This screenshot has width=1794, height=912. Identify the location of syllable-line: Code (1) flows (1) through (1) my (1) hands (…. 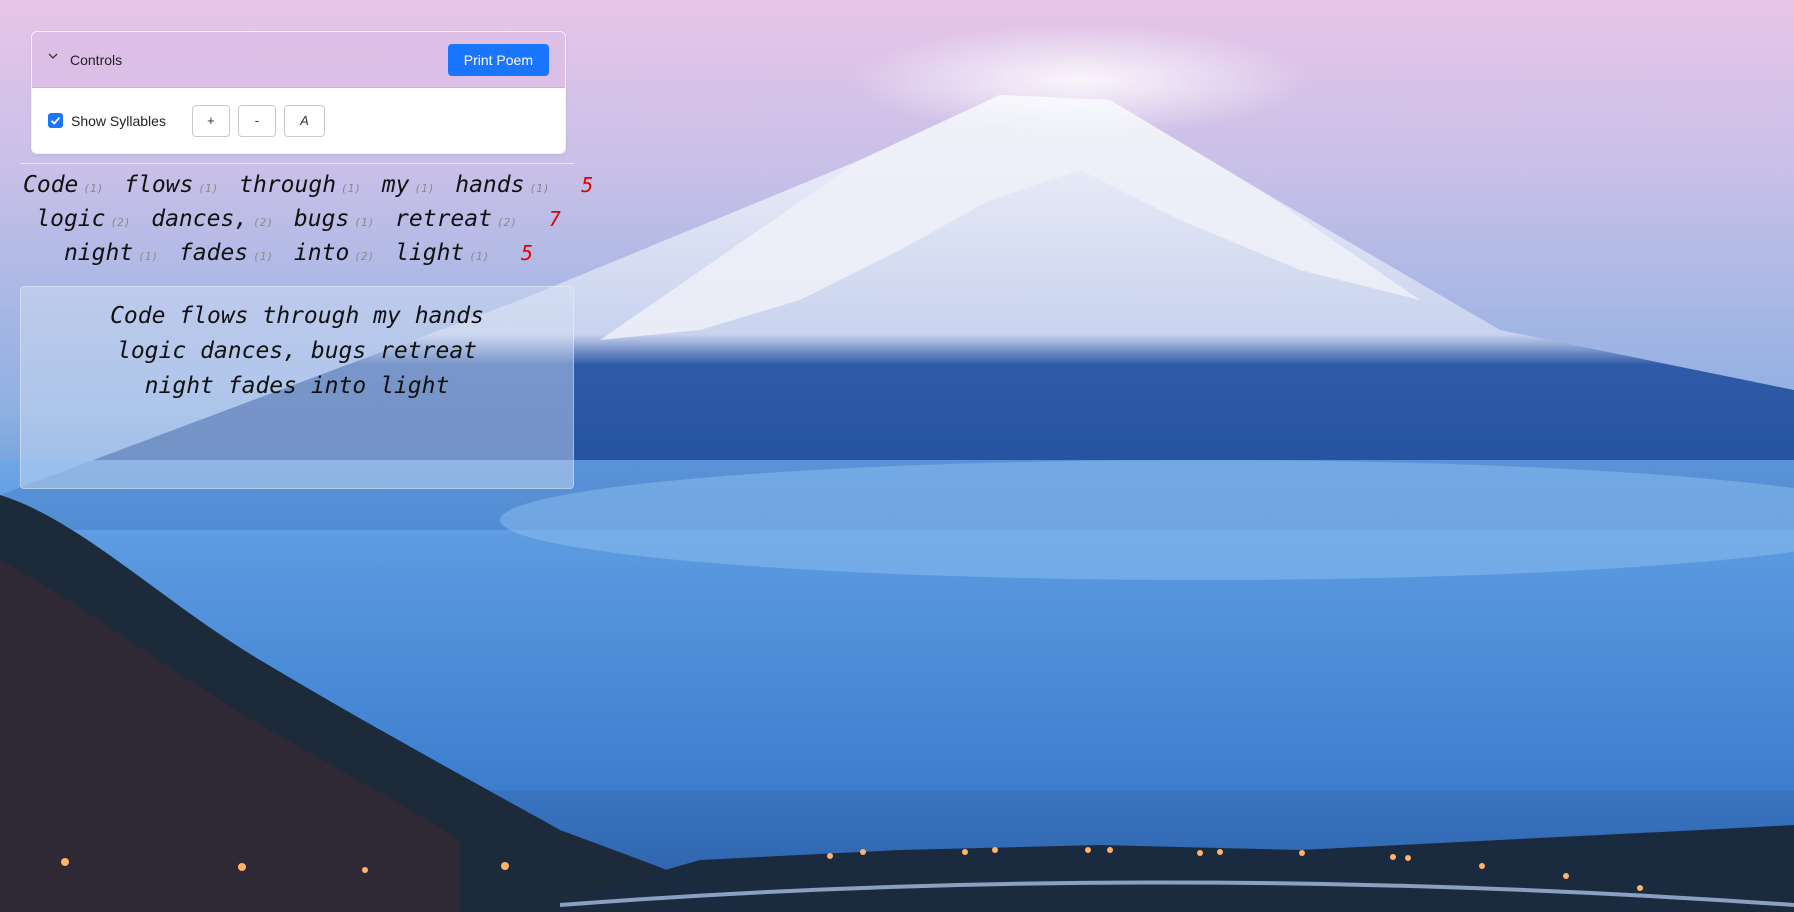
(306, 185).